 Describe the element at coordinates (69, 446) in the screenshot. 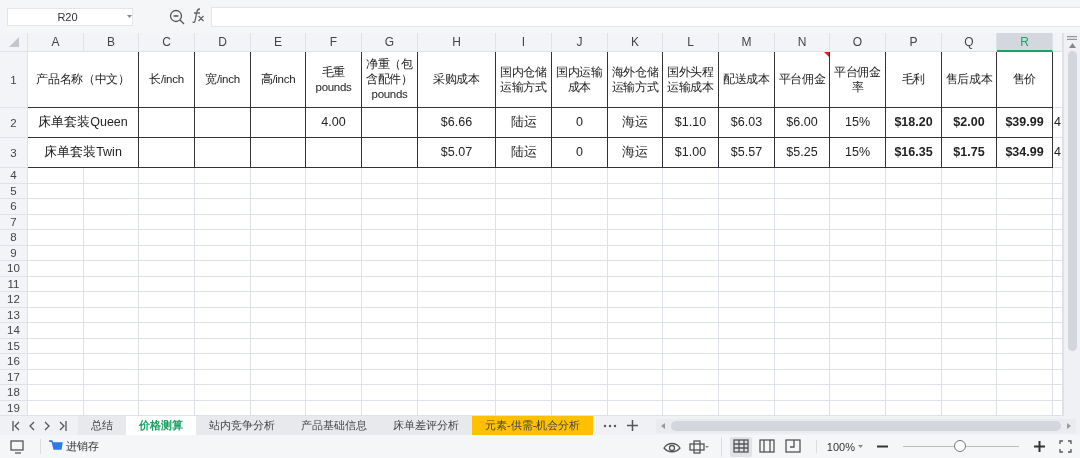

I see `inventory-button: 进销存` at that location.